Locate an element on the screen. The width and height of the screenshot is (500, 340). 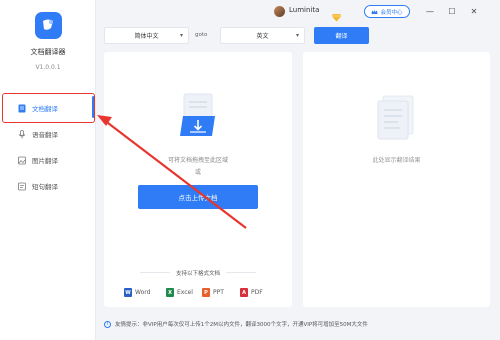
annotation-highlight-box is located at coordinates (48, 108).